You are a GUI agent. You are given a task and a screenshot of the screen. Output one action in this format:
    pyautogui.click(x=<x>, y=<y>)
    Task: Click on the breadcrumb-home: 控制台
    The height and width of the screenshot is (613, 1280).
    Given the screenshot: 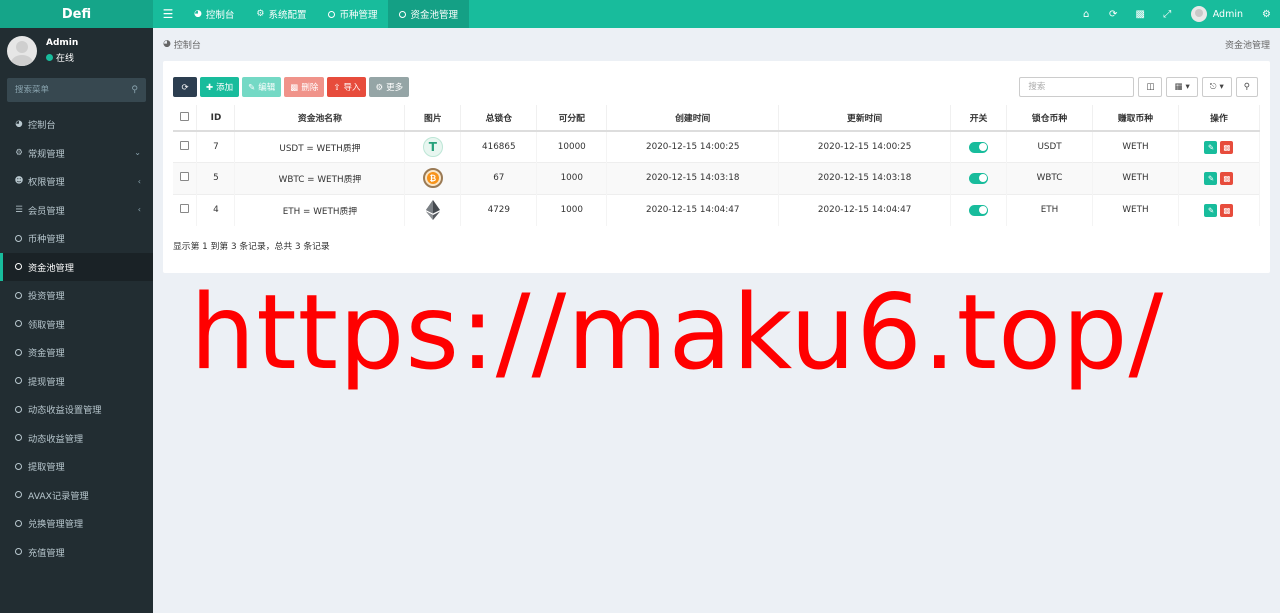 What is the action you would take?
    pyautogui.click(x=187, y=44)
    